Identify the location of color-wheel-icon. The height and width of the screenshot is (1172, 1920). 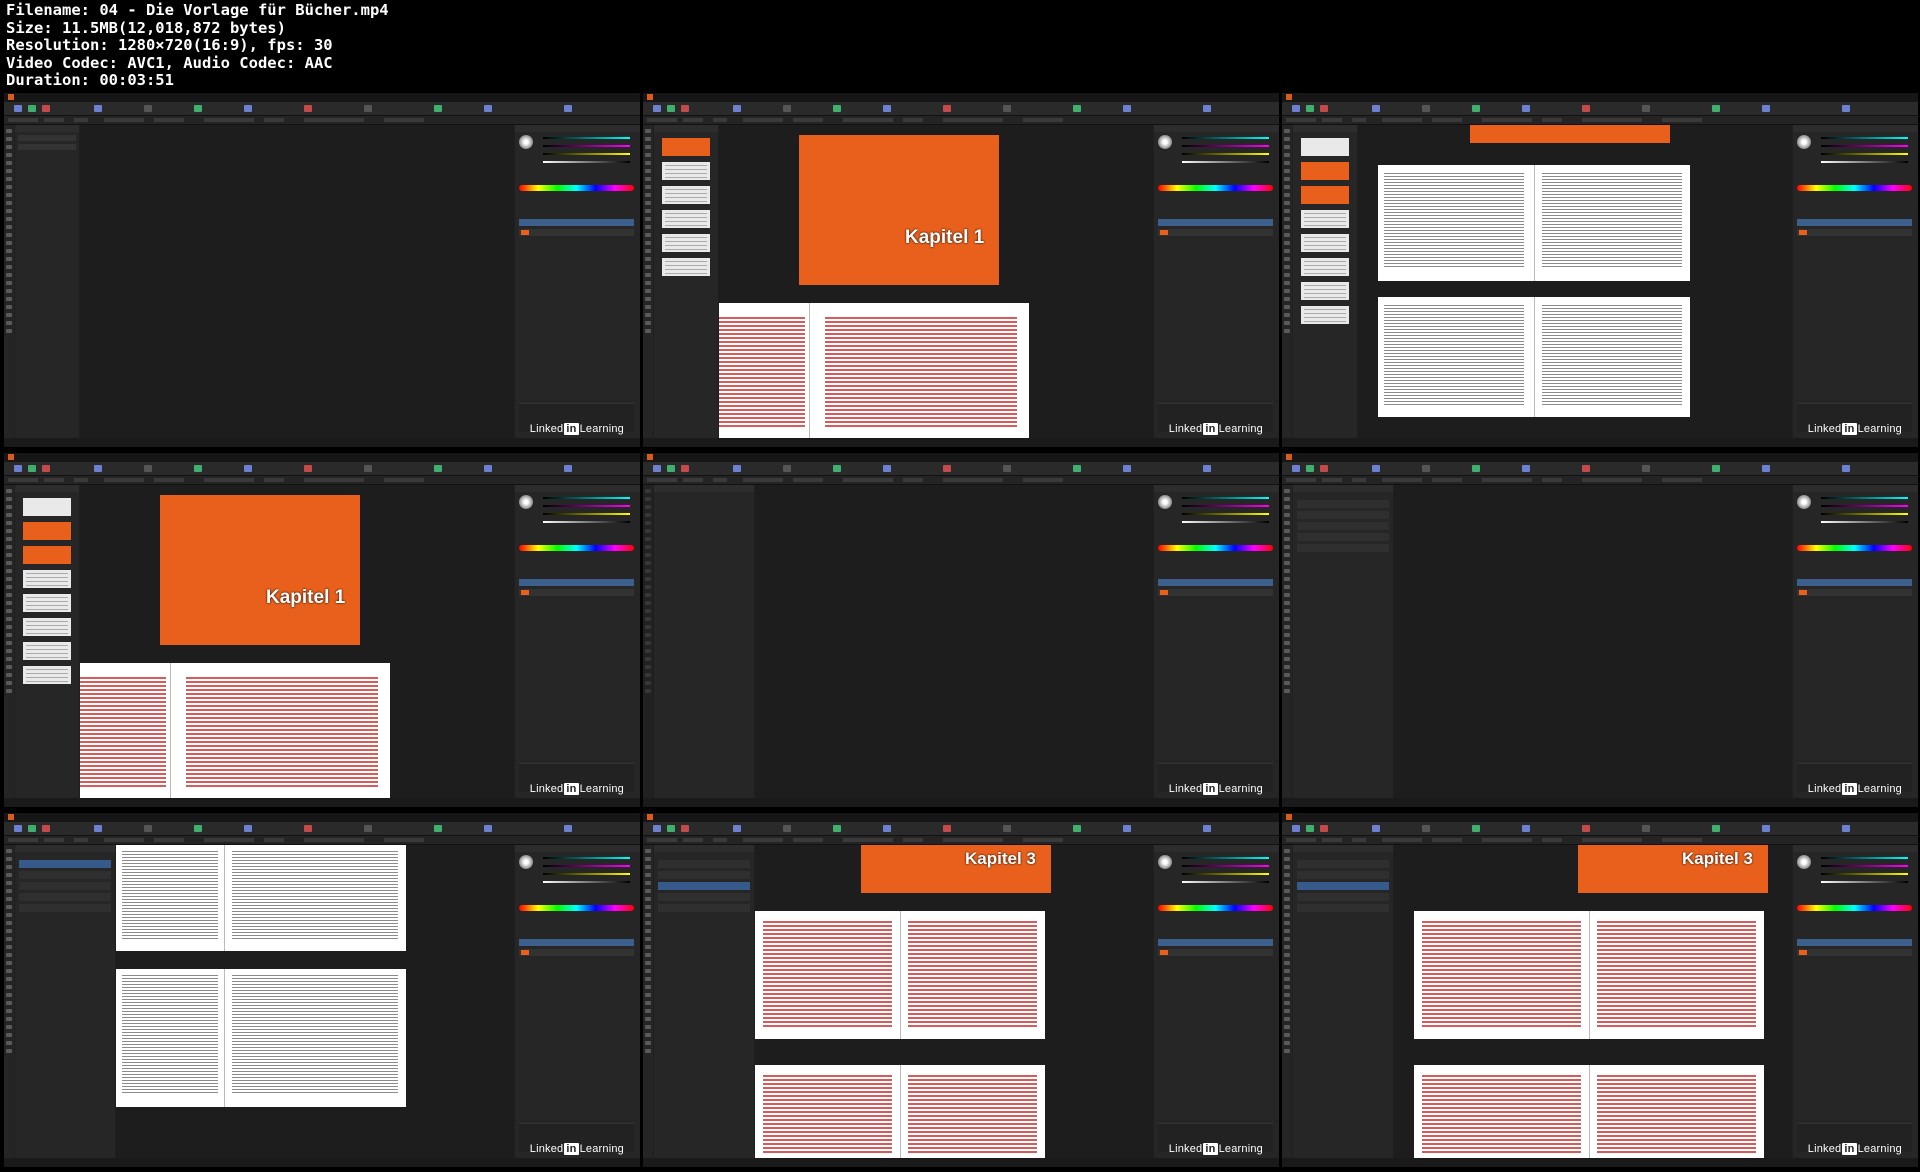
(1804, 862).